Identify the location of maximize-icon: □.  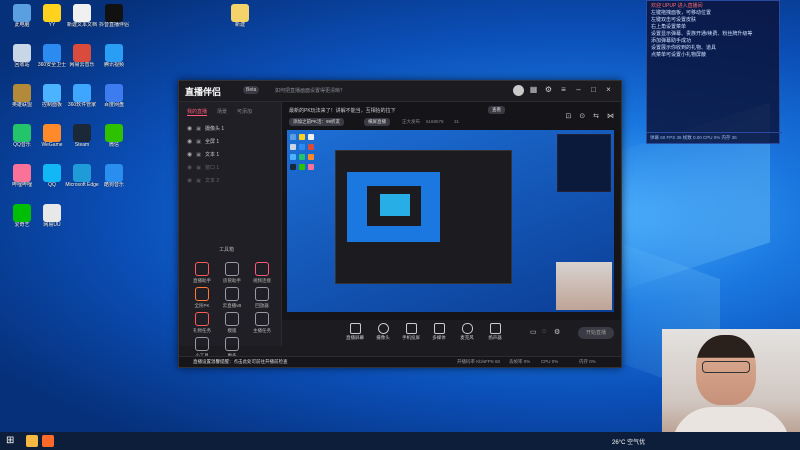
(593, 89).